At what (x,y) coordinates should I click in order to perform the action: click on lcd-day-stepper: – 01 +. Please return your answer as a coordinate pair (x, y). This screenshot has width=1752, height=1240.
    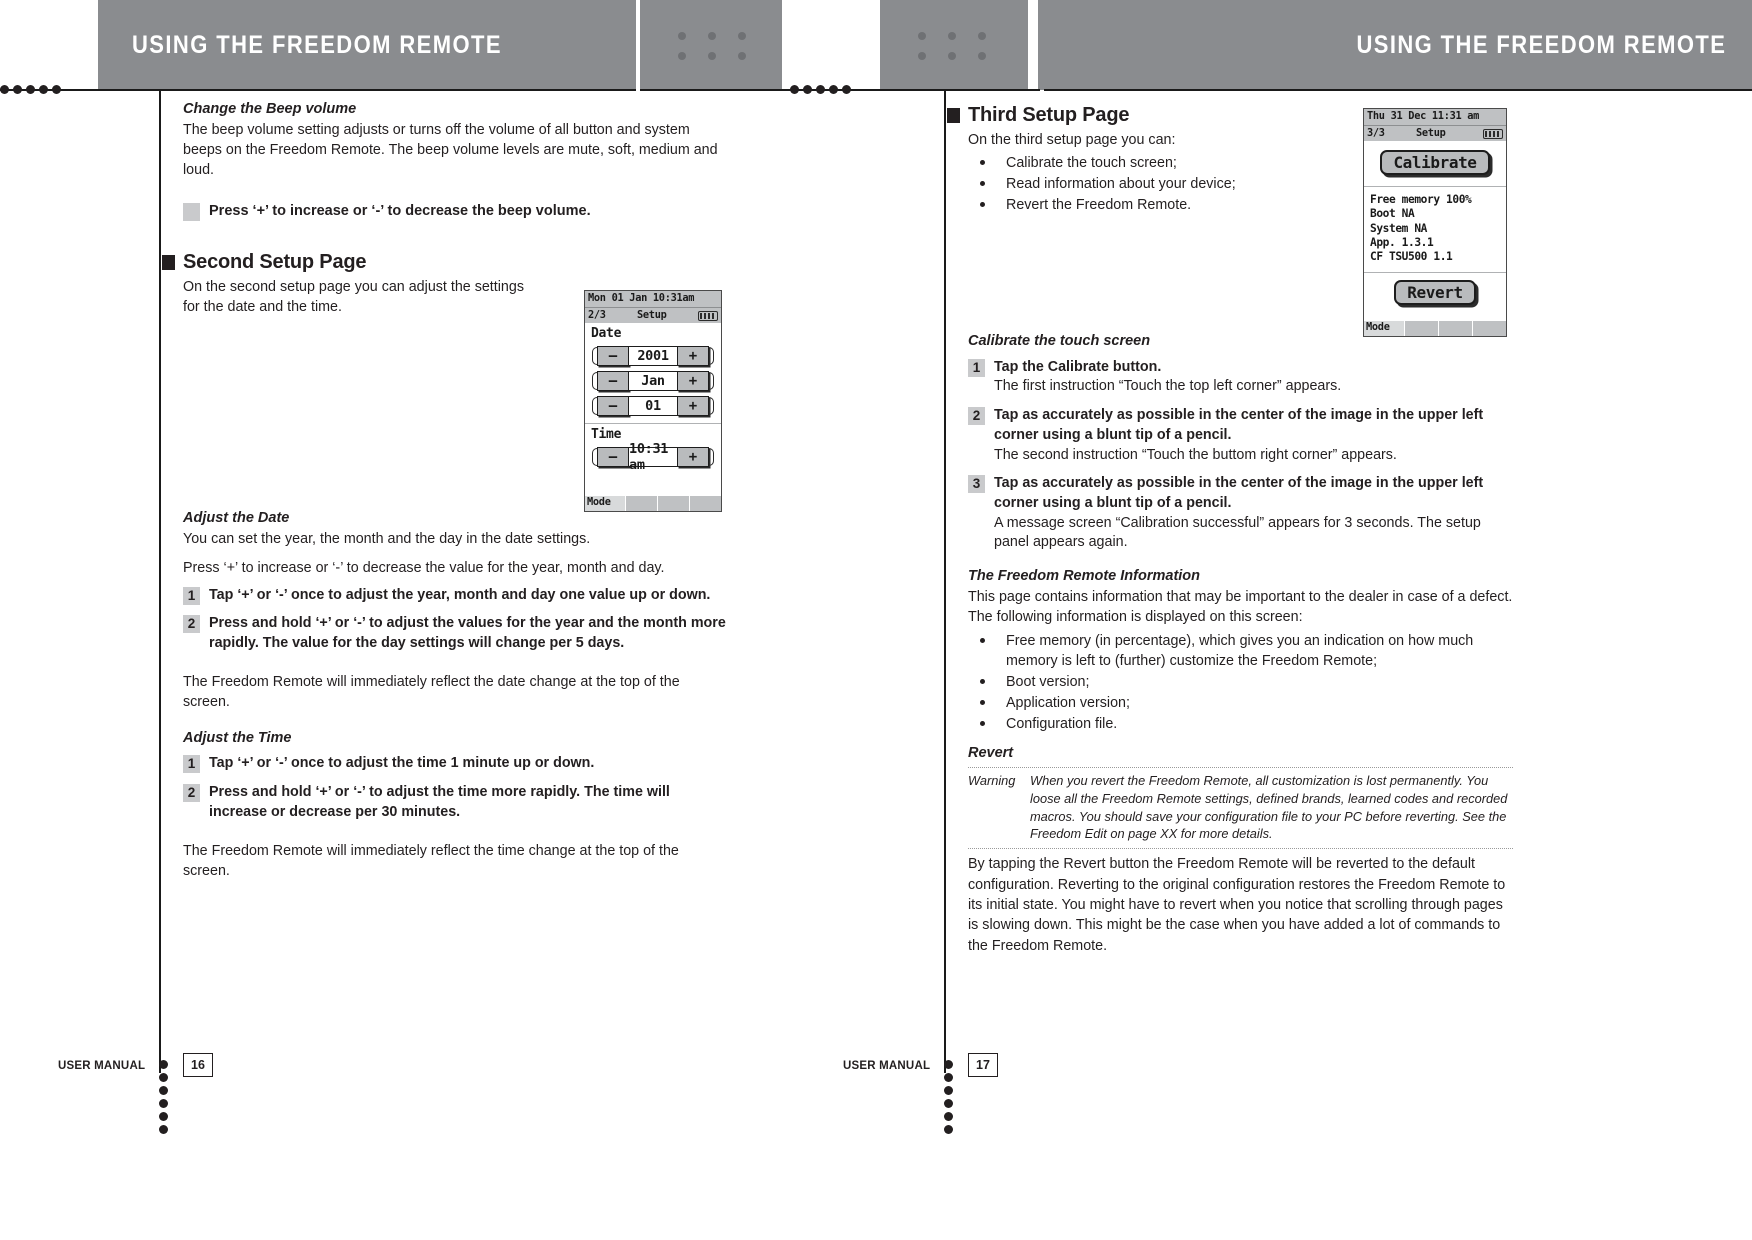
    Looking at the image, I should click on (653, 406).